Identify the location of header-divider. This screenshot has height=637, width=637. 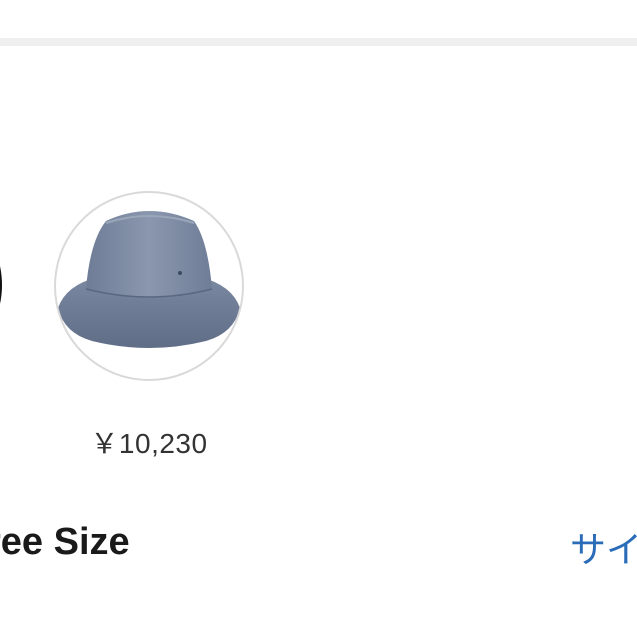
(318, 23).